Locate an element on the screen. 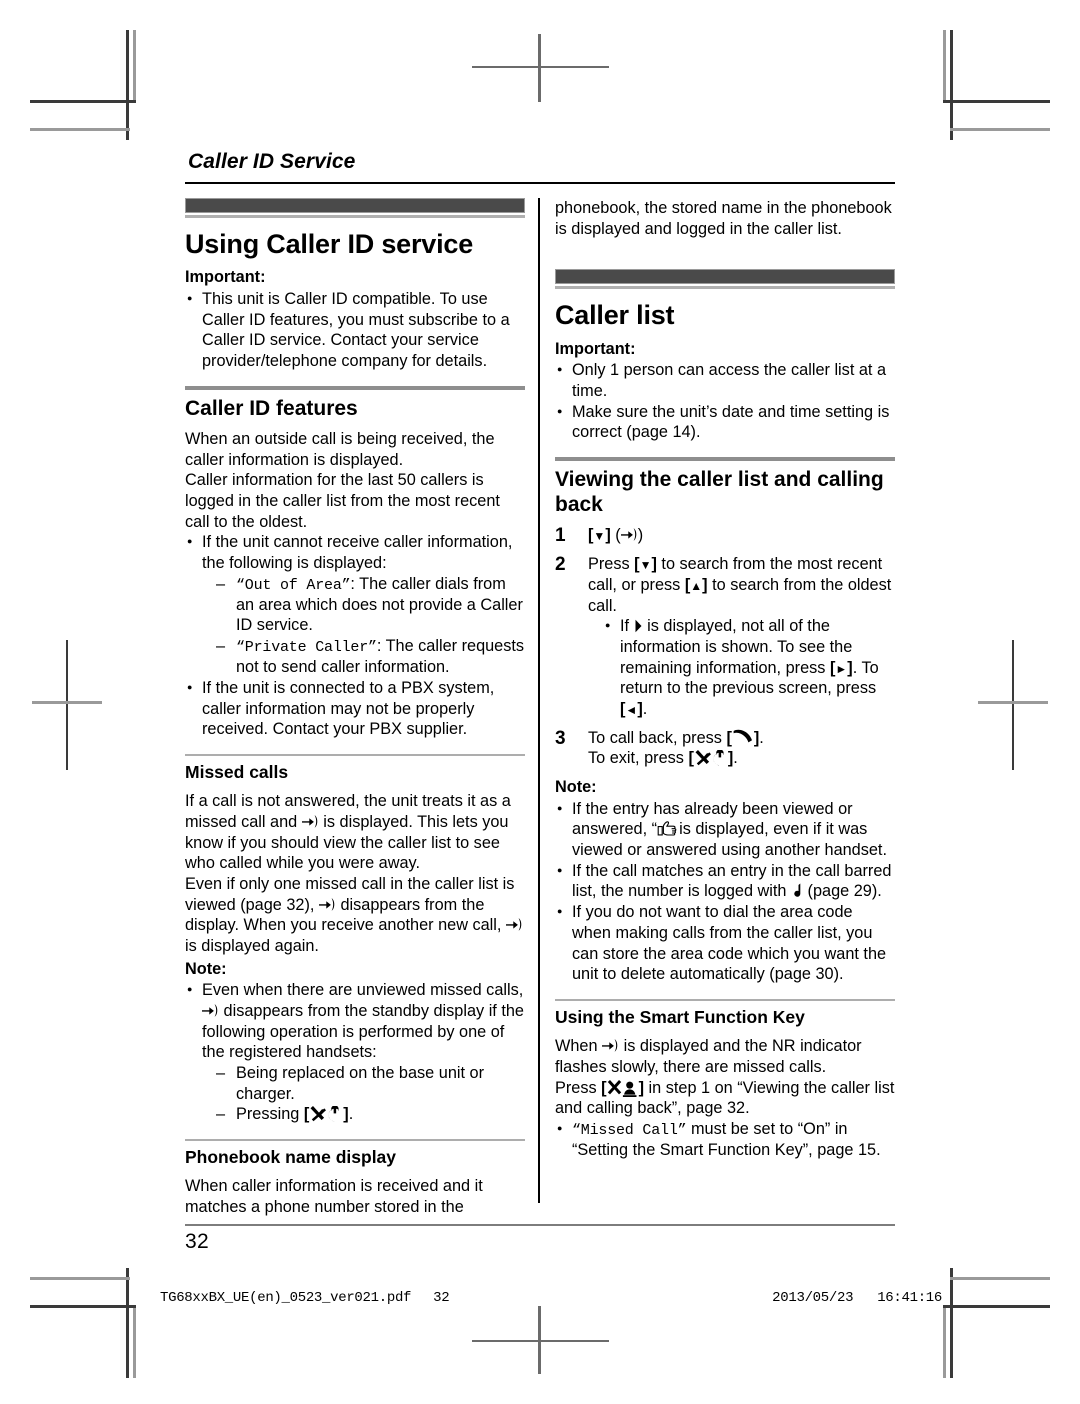 The image size is (1080, 1404). step-number: 2 is located at coordinates (560, 565).